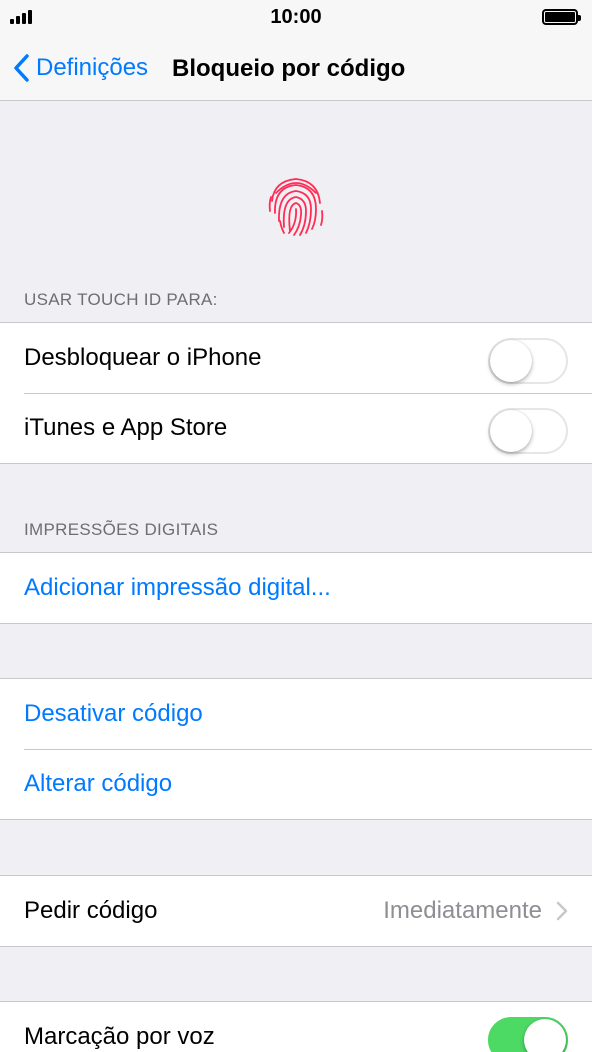  What do you see at coordinates (296, 428) in the screenshot?
I see `itunes-app-store-row: iTunes e App Store` at bounding box center [296, 428].